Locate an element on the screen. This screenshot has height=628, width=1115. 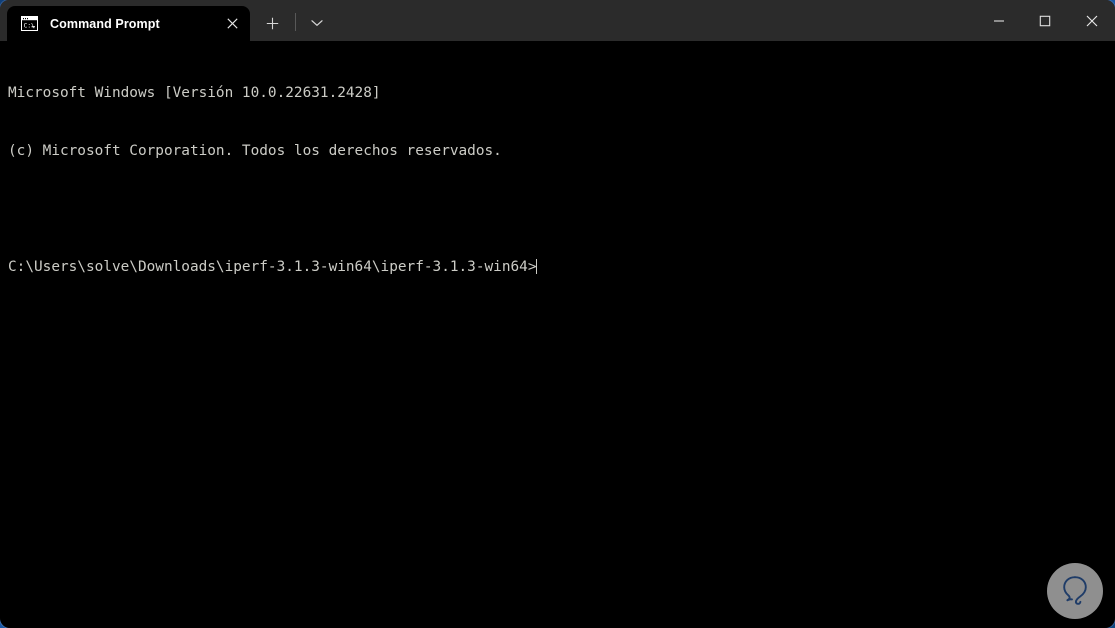
text-cursor is located at coordinates (536, 267).